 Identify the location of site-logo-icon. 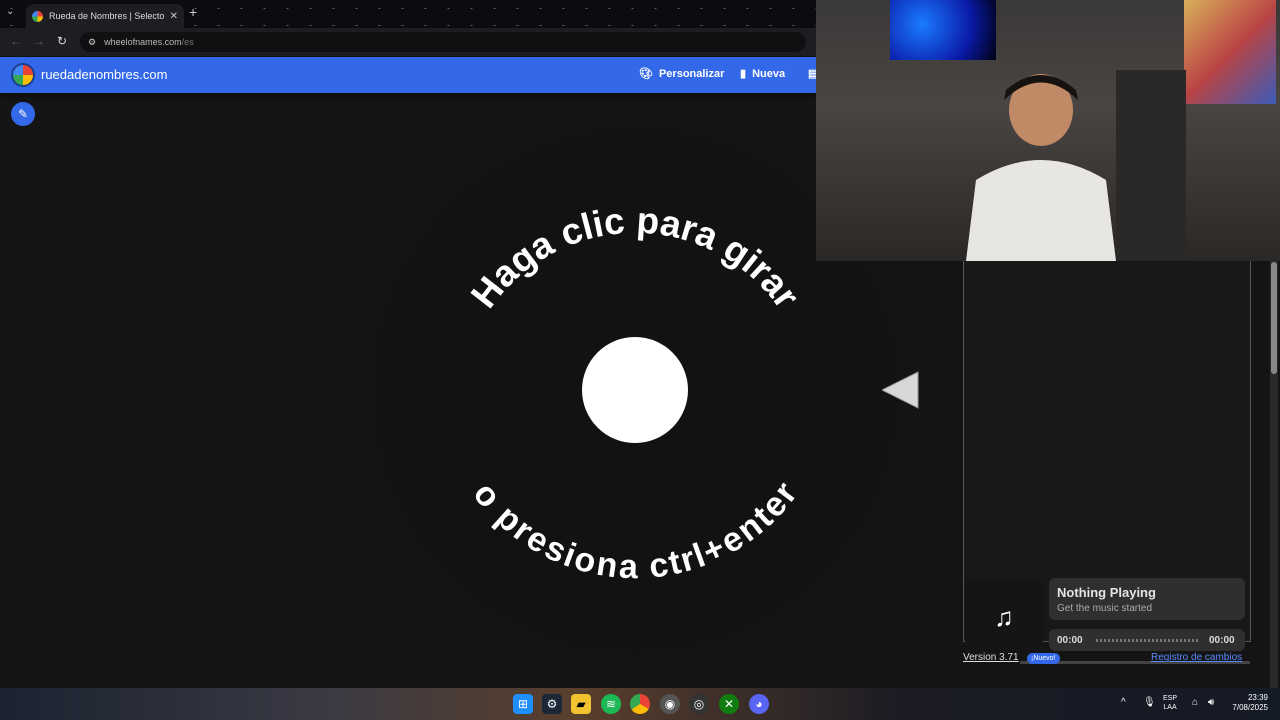
(23, 75).